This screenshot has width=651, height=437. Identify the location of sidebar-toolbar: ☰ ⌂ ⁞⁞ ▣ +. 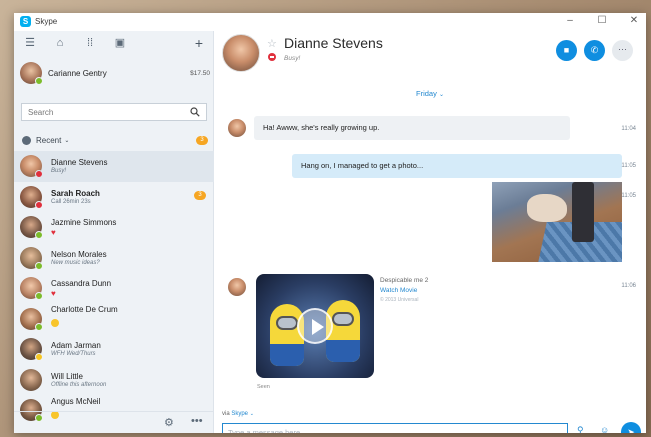
(114, 44).